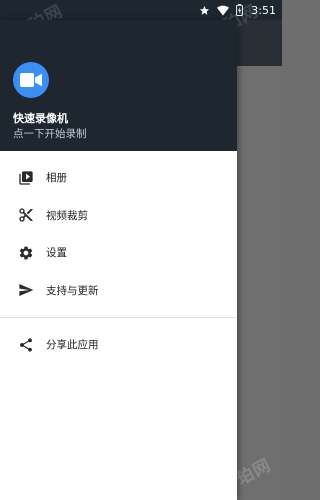 The image size is (320, 500). What do you see at coordinates (118, 317) in the screenshot?
I see `divider` at bounding box center [118, 317].